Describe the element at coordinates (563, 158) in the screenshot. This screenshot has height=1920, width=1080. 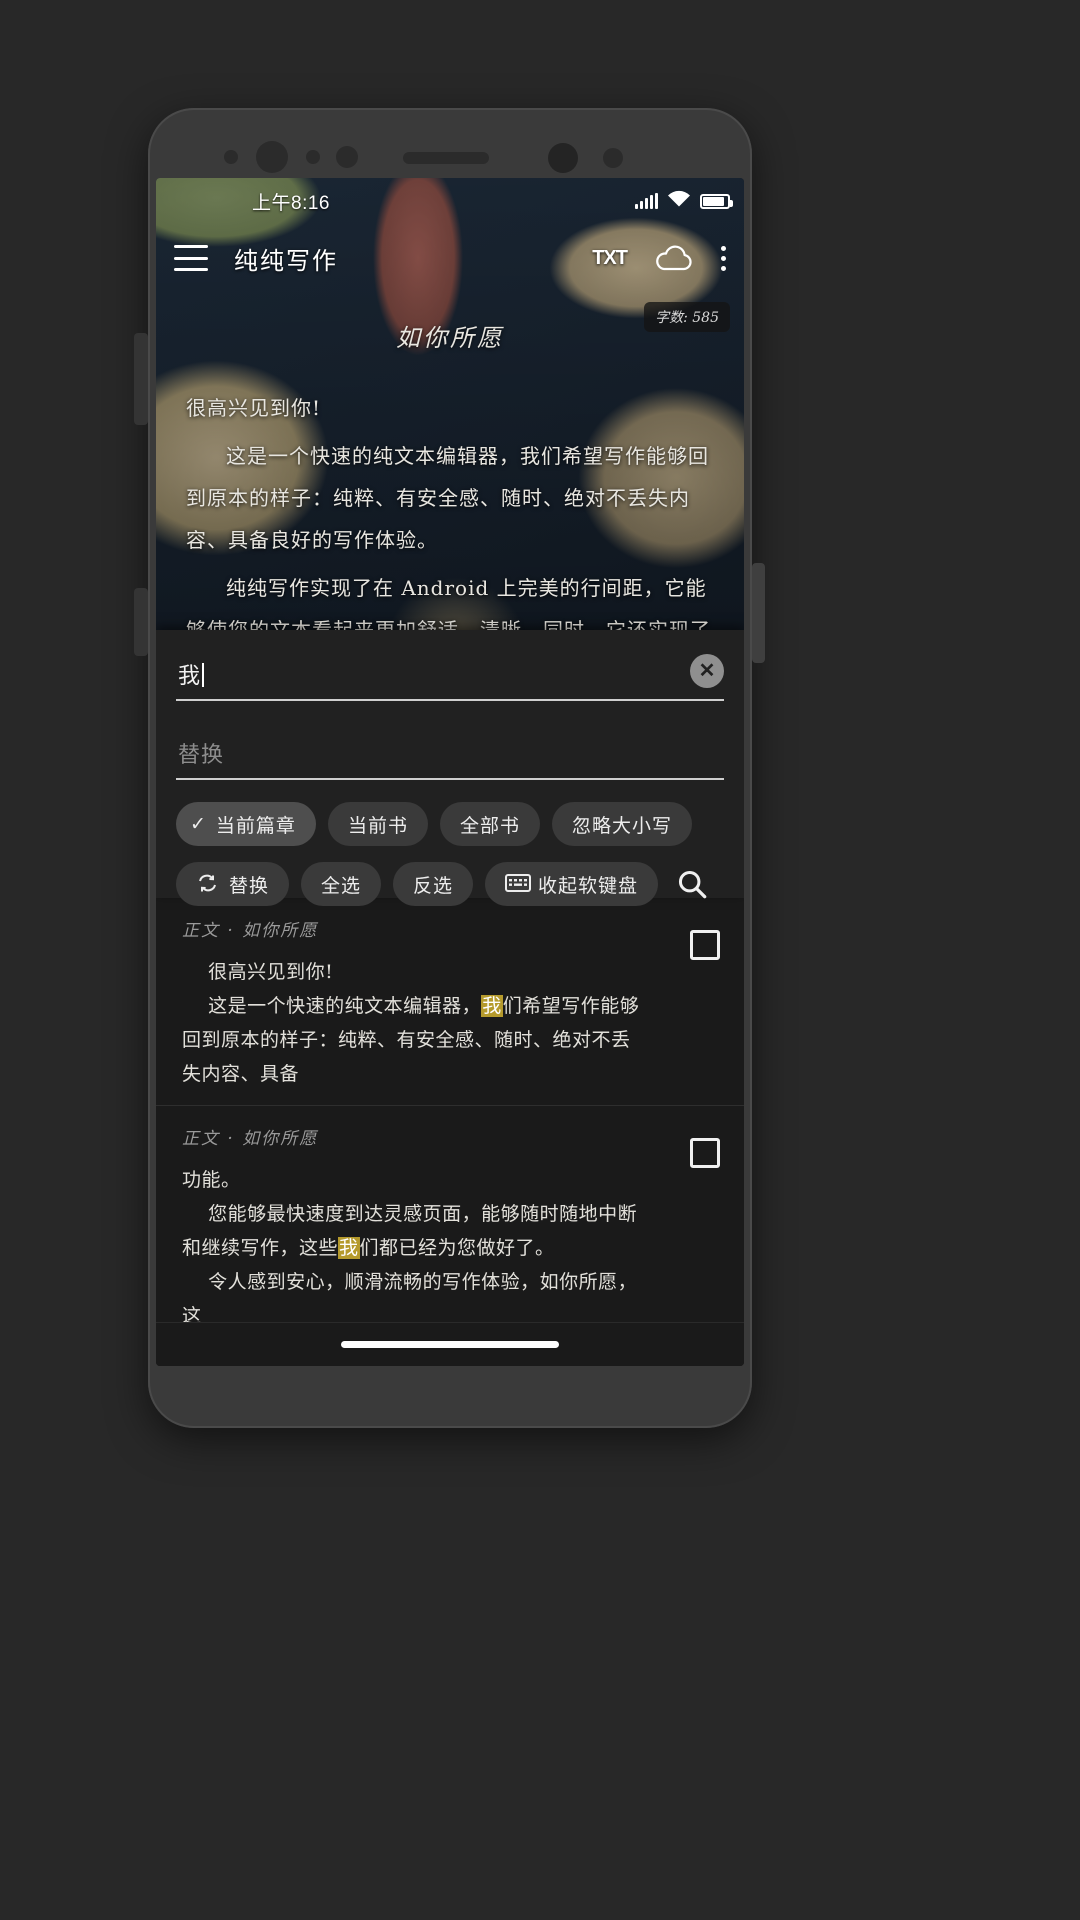
I see `front-camera-secondary` at that location.